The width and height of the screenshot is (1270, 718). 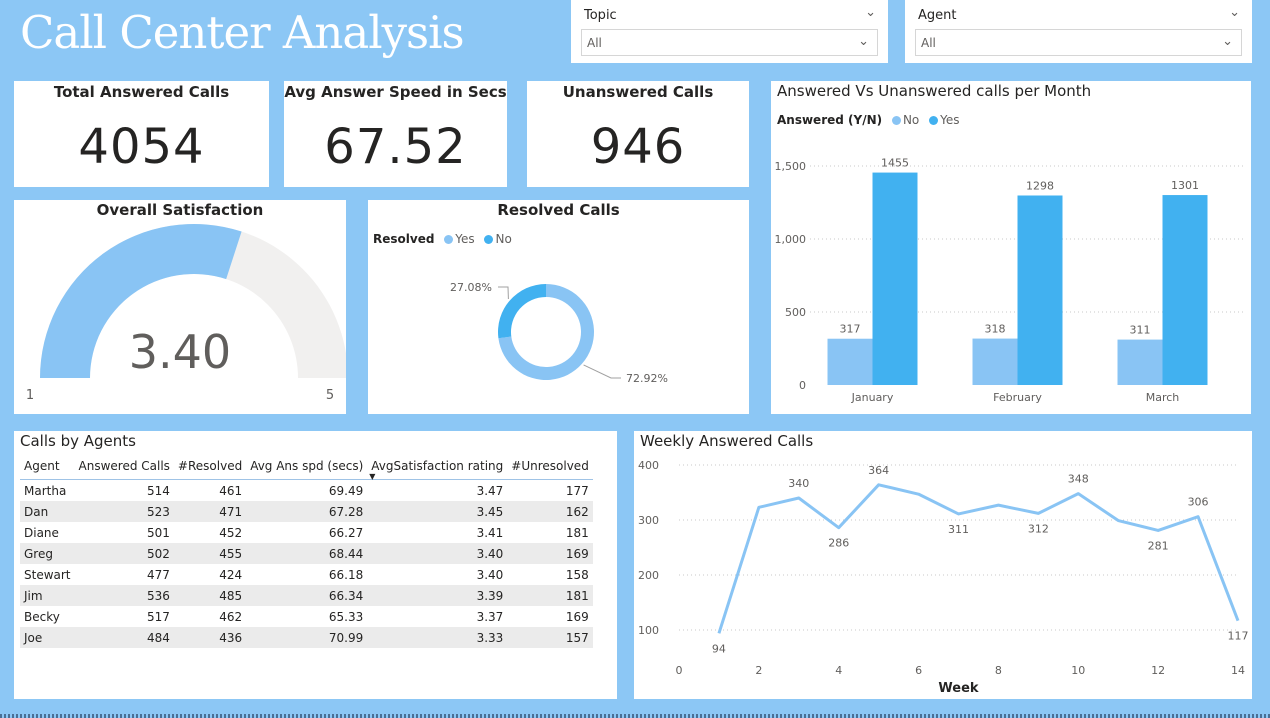 I want to click on column-header-answered: Answered Calls, so click(x=124, y=467).